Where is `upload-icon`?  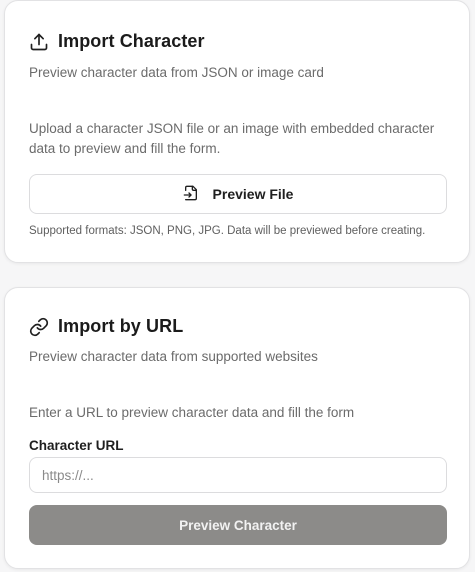 upload-icon is located at coordinates (39, 42).